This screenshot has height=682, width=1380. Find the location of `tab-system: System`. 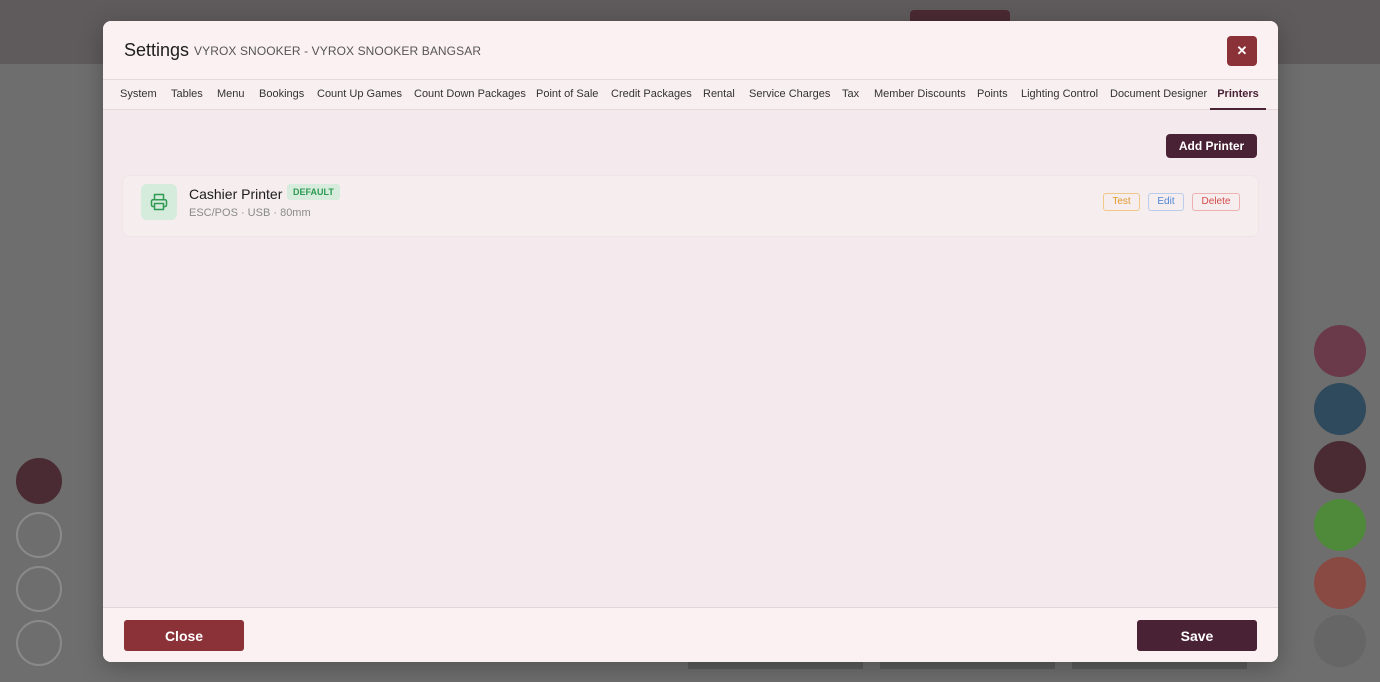

tab-system: System is located at coordinates (138, 95).